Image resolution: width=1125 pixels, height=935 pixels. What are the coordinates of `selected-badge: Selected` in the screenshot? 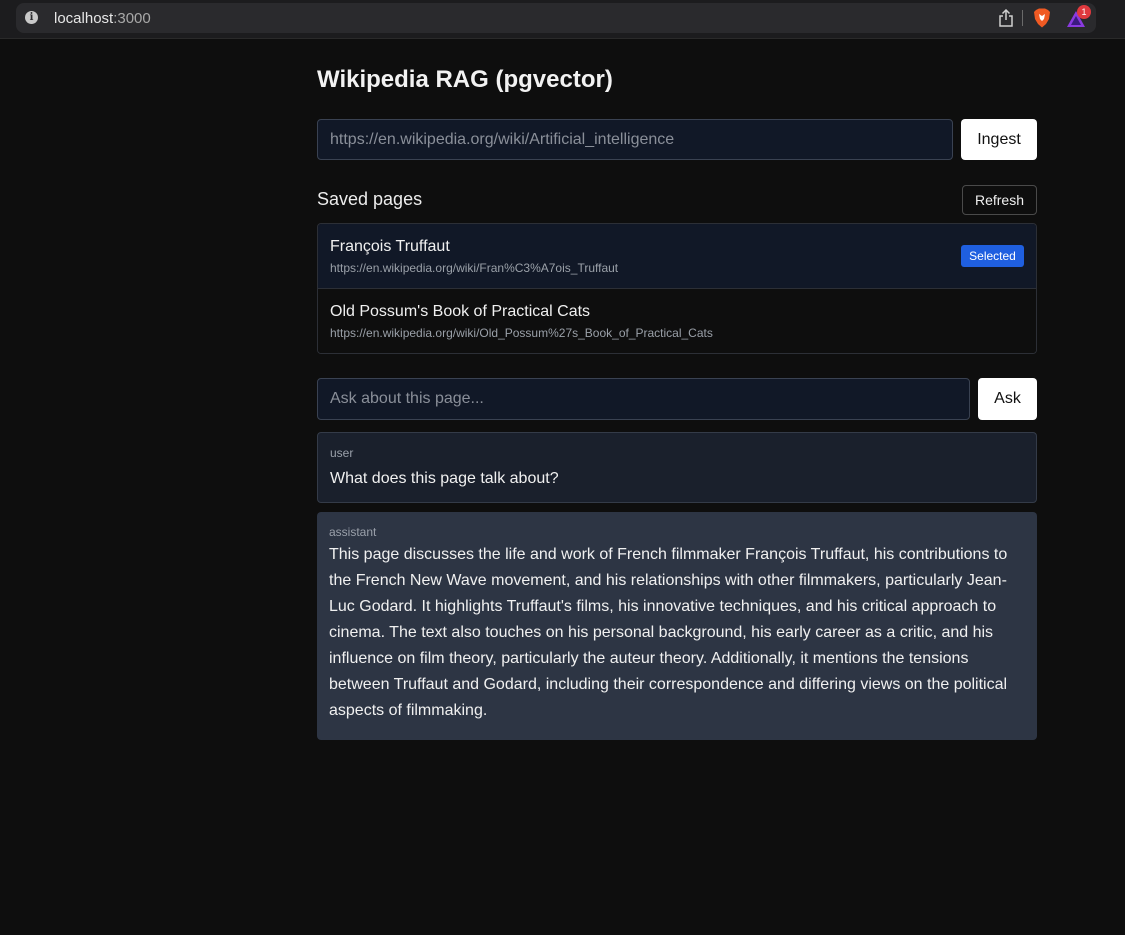 It's located at (992, 256).